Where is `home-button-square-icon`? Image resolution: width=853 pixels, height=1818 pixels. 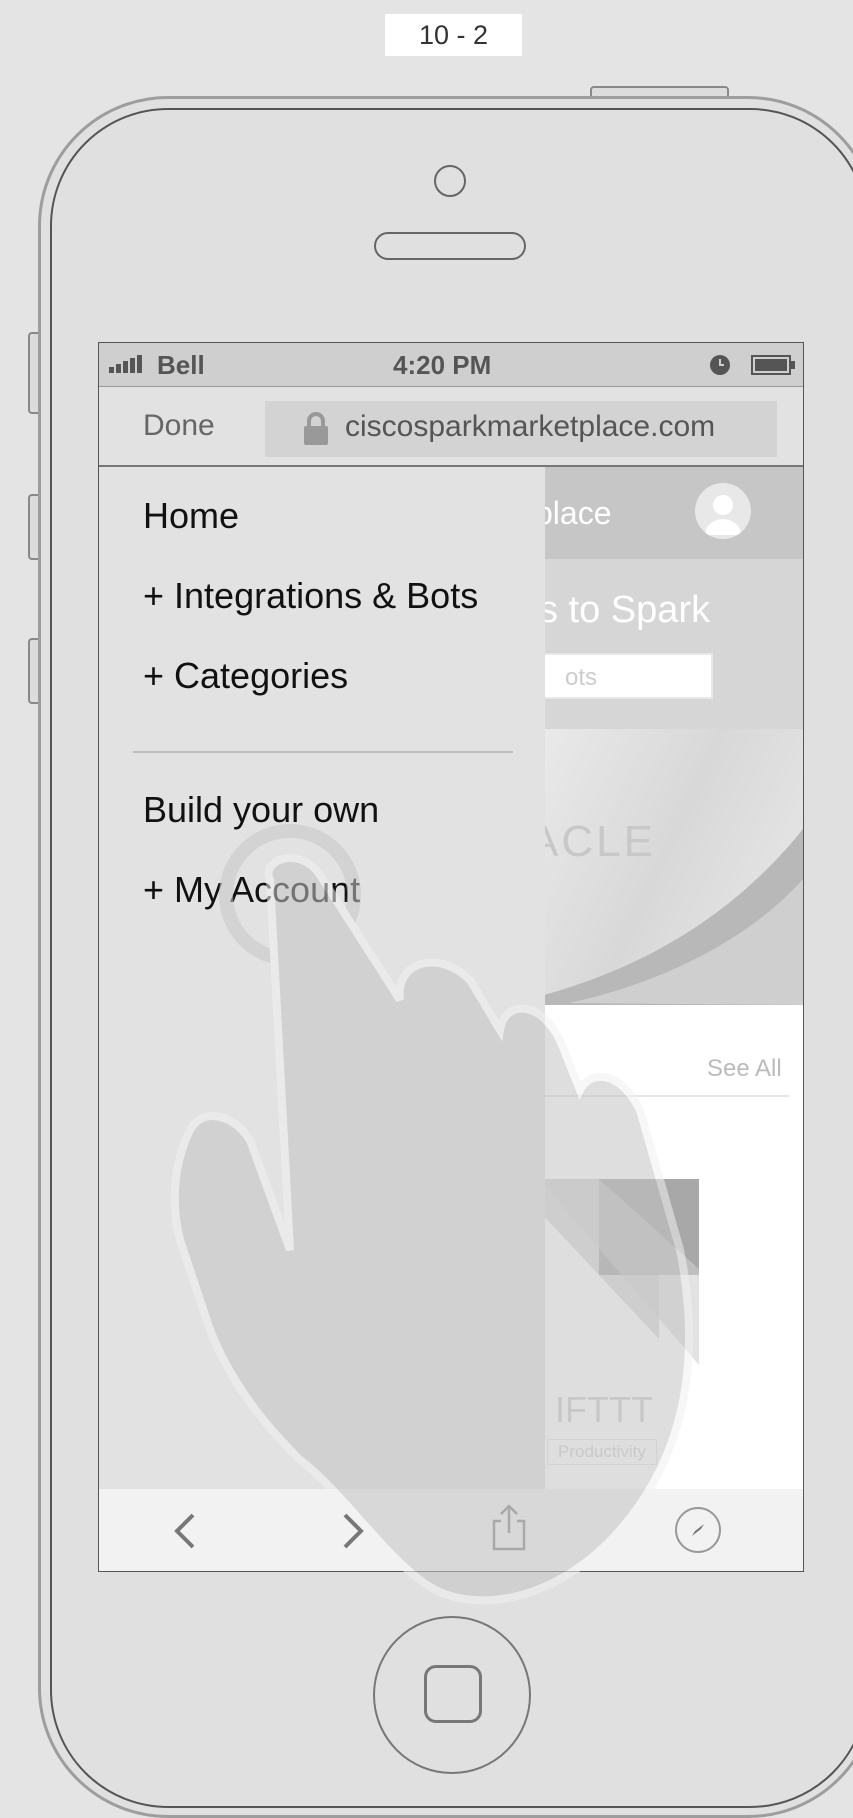
home-button-square-icon is located at coordinates (453, 1694).